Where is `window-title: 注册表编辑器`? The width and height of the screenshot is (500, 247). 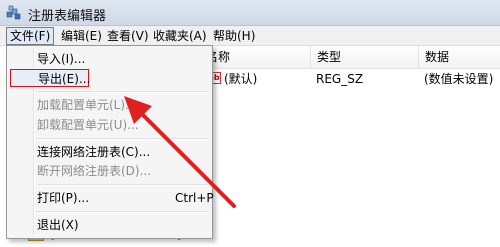
window-title: 注册表编辑器 is located at coordinates (67, 16).